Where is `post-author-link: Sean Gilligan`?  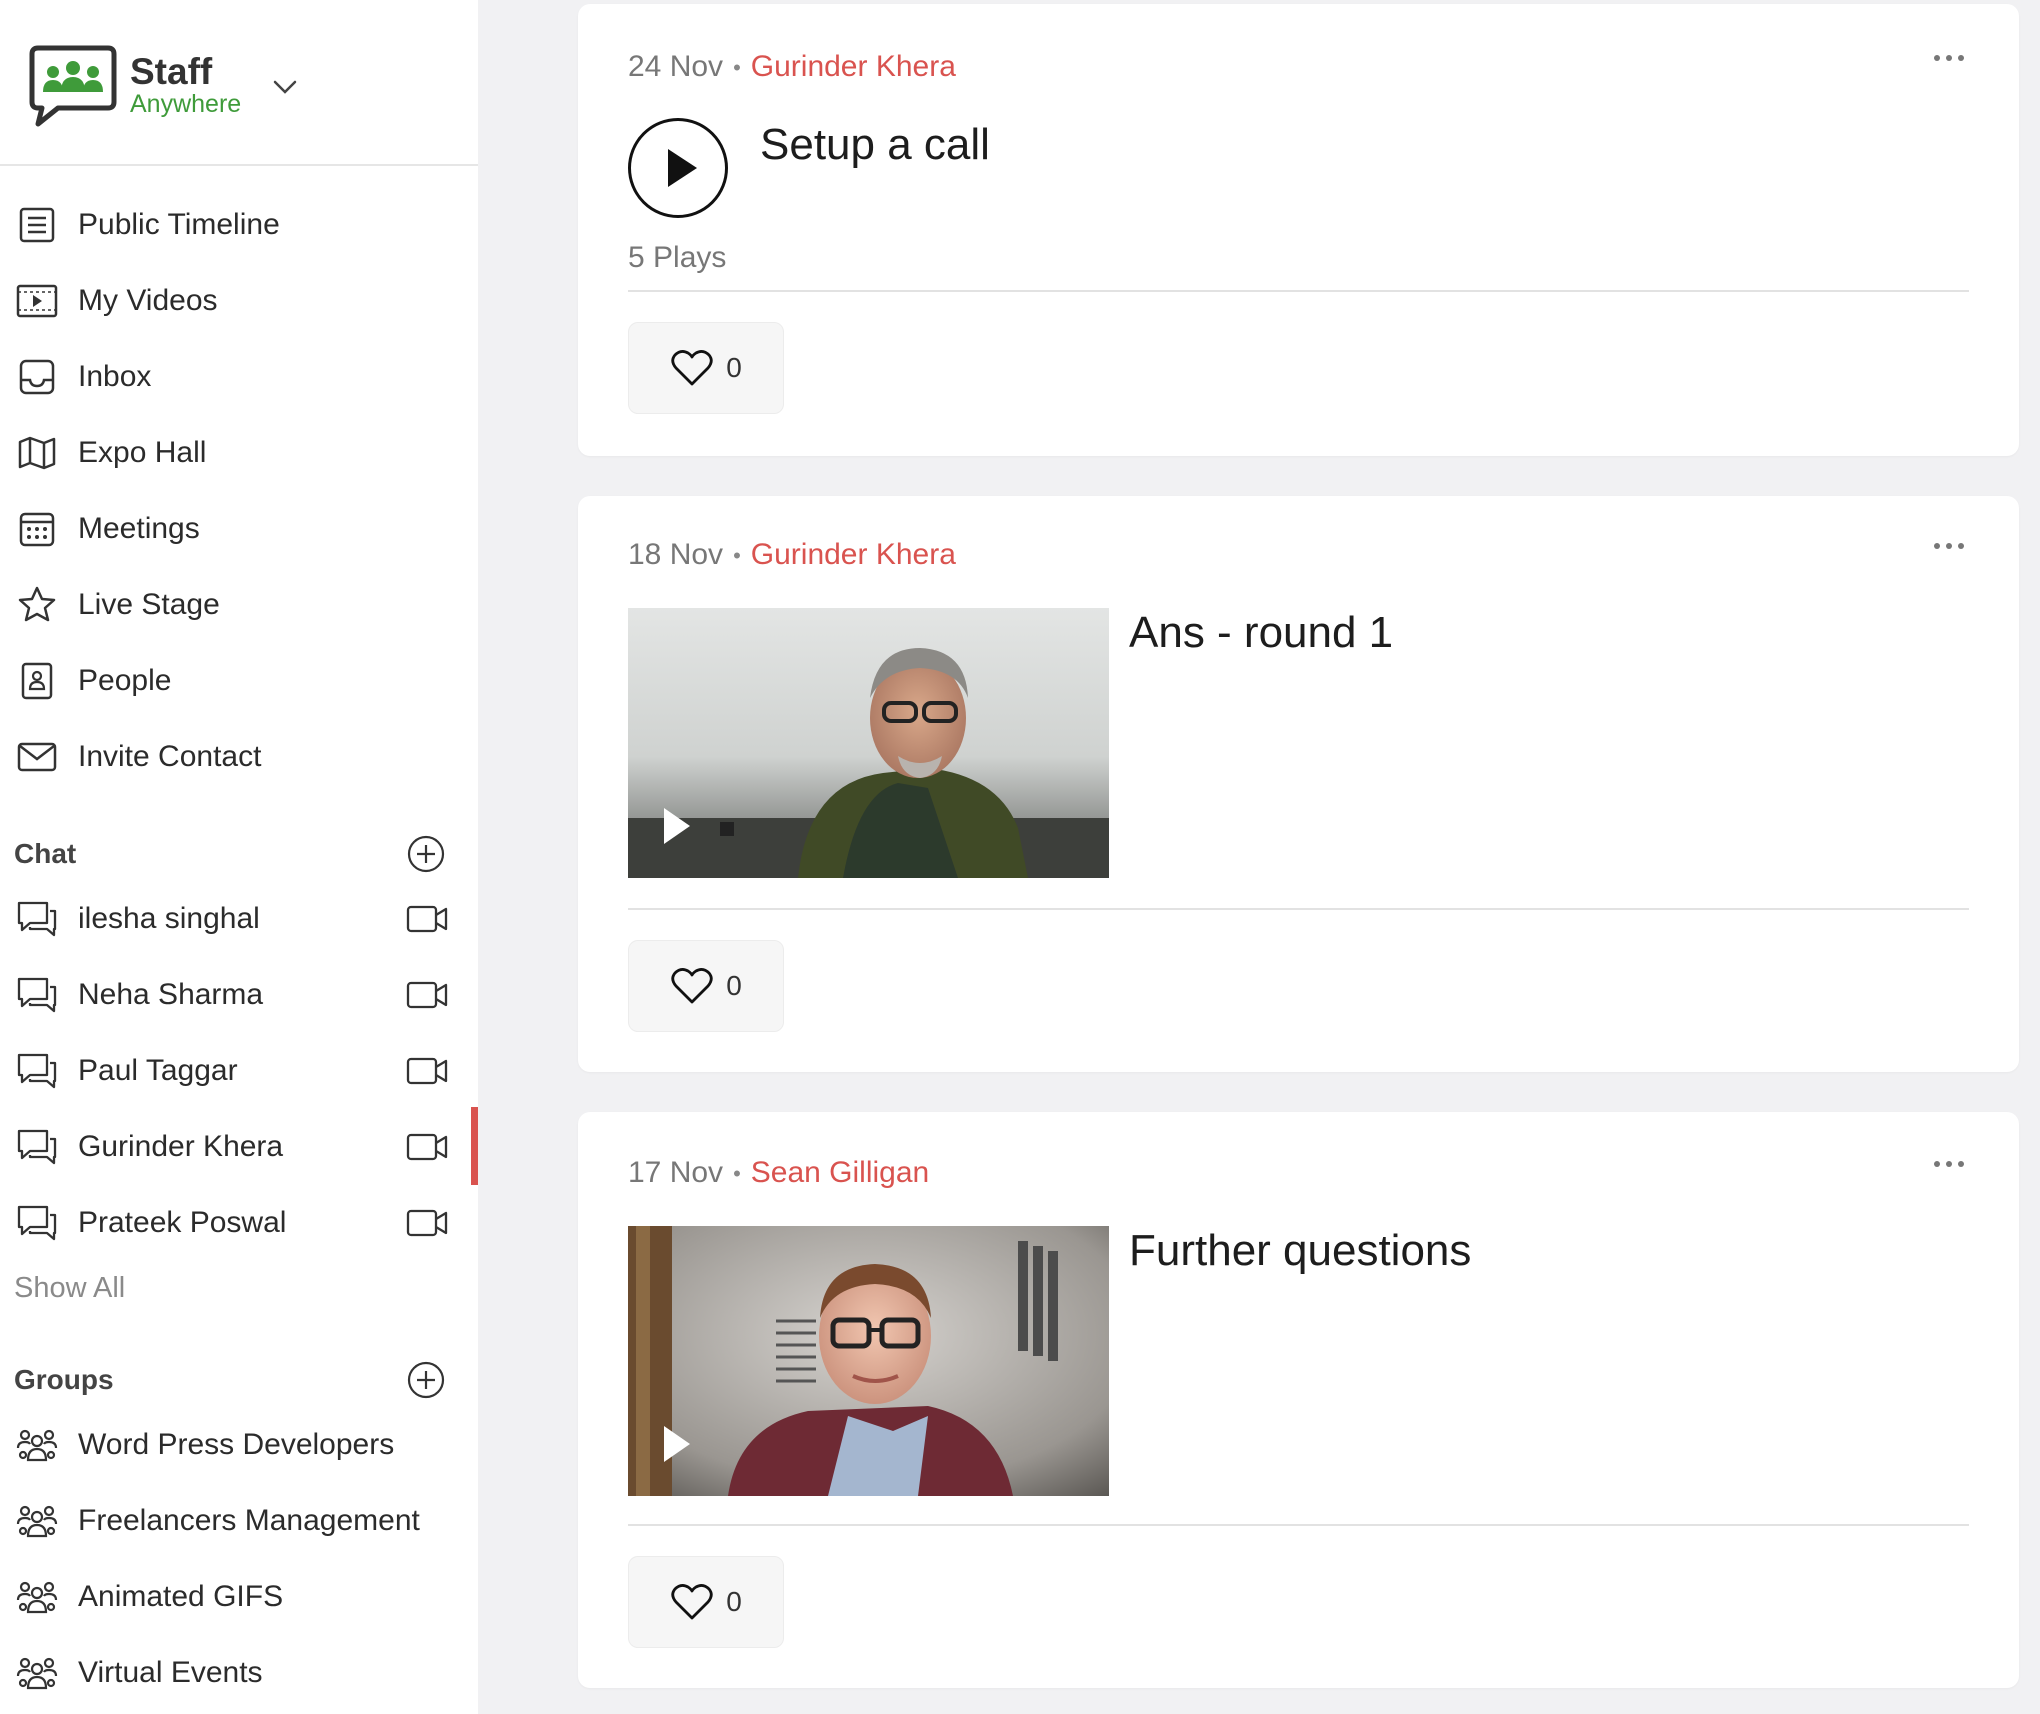 post-author-link: Sean Gilligan is located at coordinates (840, 1172).